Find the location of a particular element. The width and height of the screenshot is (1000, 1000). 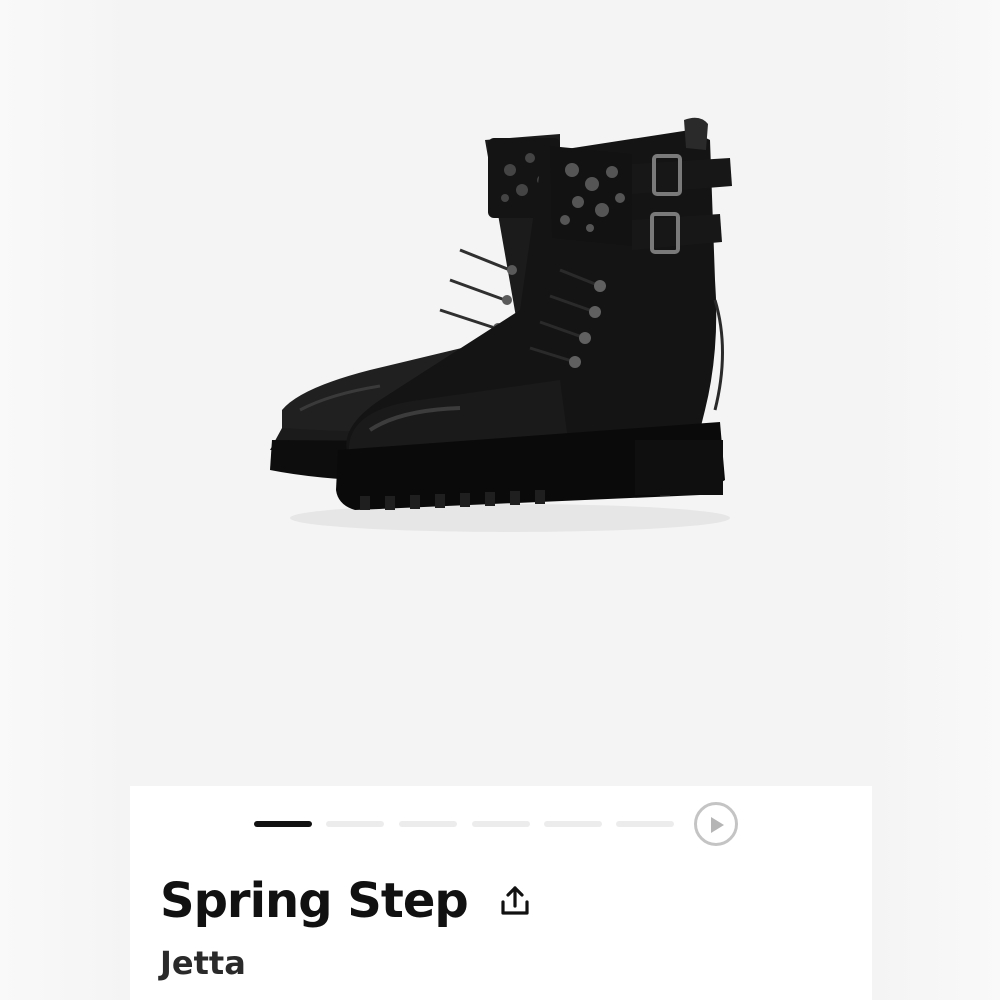

play-icon is located at coordinates (717, 825).